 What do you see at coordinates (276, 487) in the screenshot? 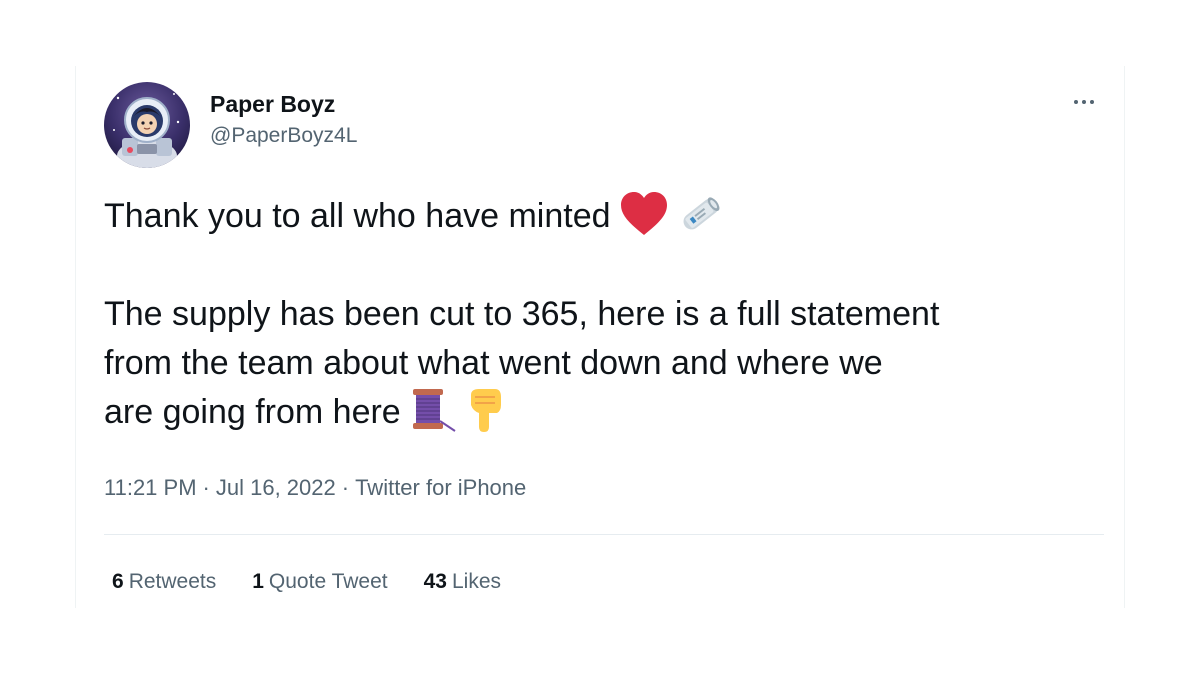
I see `tweet-date: Jul 16, 2022` at bounding box center [276, 487].